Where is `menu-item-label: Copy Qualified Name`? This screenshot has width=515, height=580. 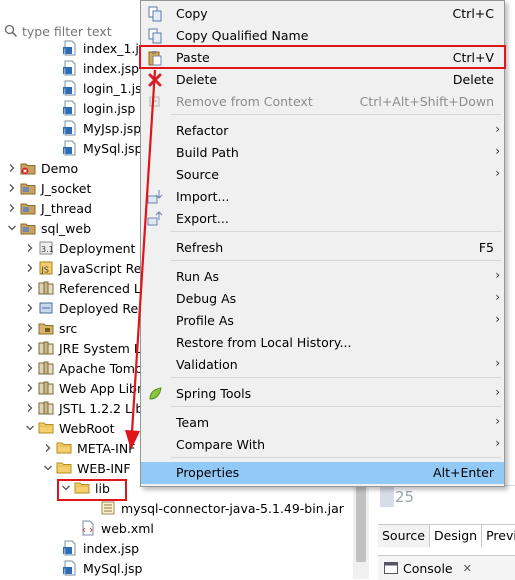
menu-item-label: Copy Qualified Name is located at coordinates (242, 35).